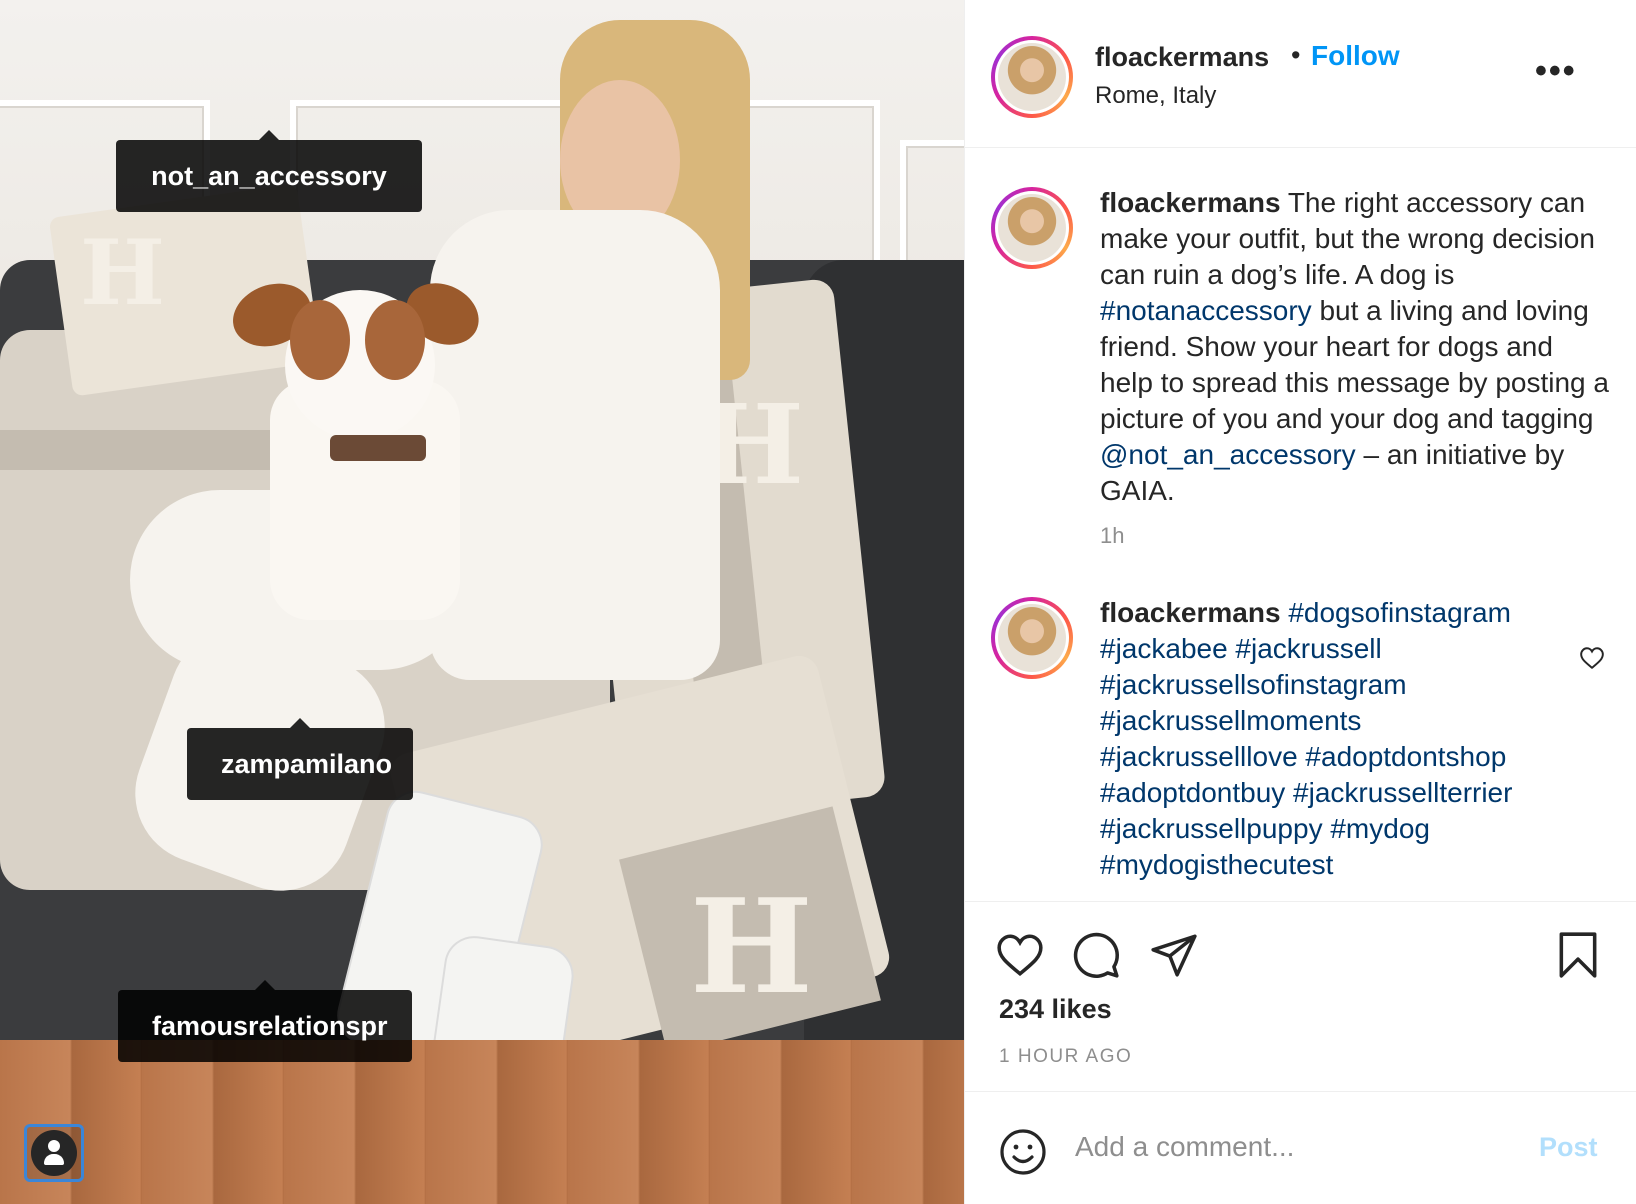 The image size is (1636, 1204). I want to click on emoji-icon, so click(1023, 1152).